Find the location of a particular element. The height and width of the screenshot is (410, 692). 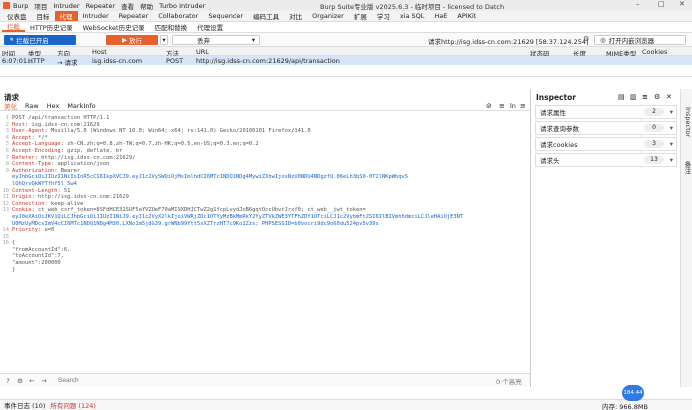

inspector-section: 请求头 13 ▾ is located at coordinates (606, 160).